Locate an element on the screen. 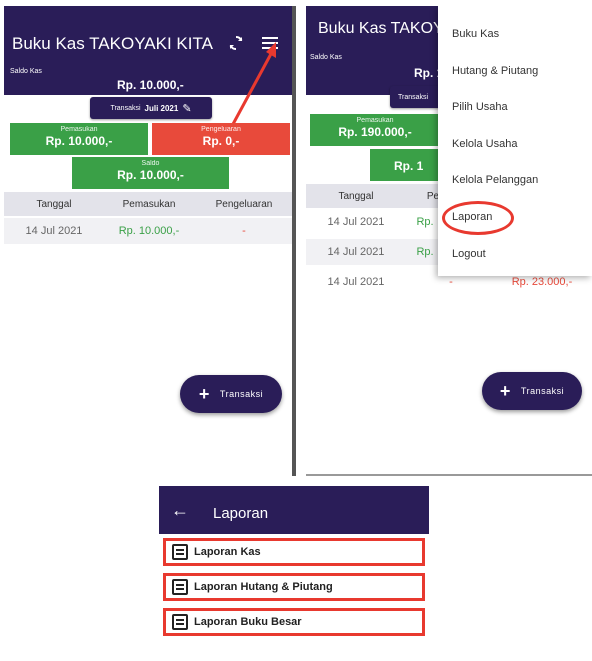 The image size is (592, 661). row-pemasukan: Rp. 10.000,- is located at coordinates (149, 231).